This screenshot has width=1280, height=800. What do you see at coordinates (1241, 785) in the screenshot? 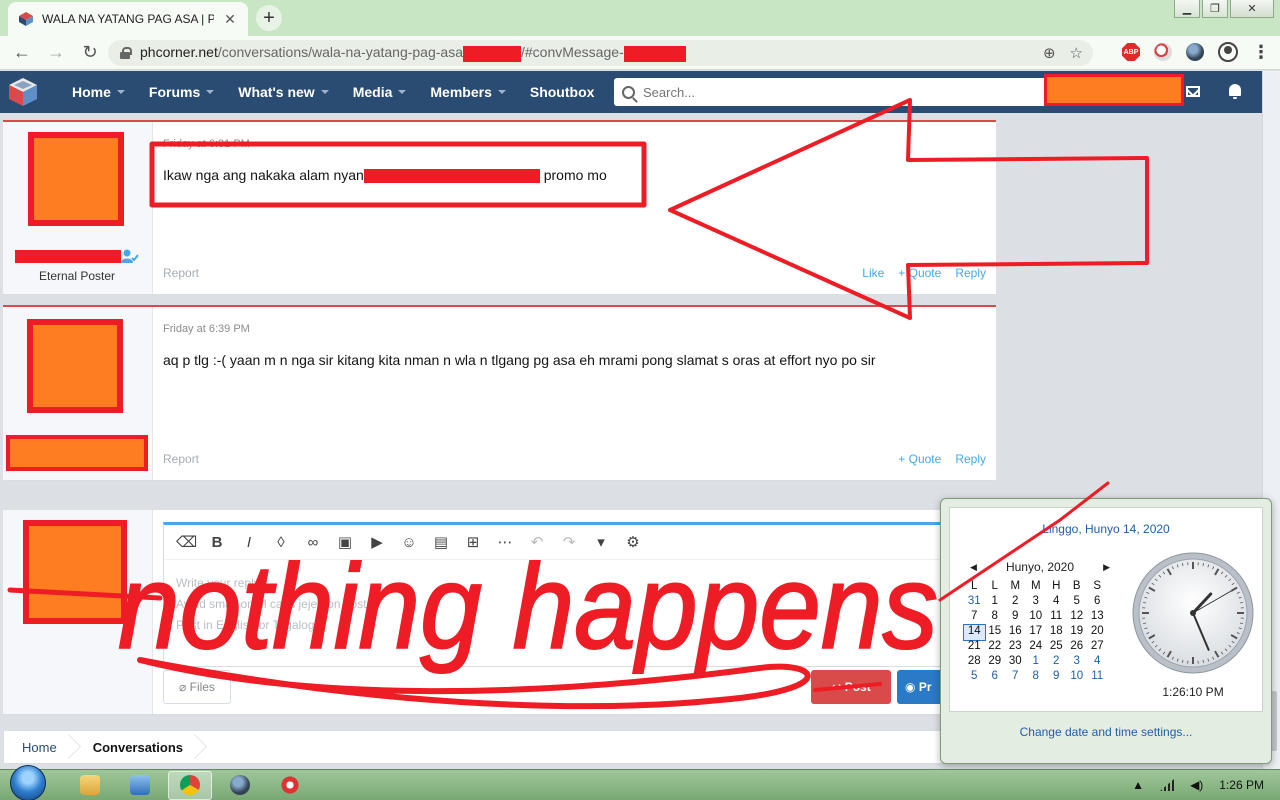
I see `taskbar-clock: 1:26 PM` at bounding box center [1241, 785].